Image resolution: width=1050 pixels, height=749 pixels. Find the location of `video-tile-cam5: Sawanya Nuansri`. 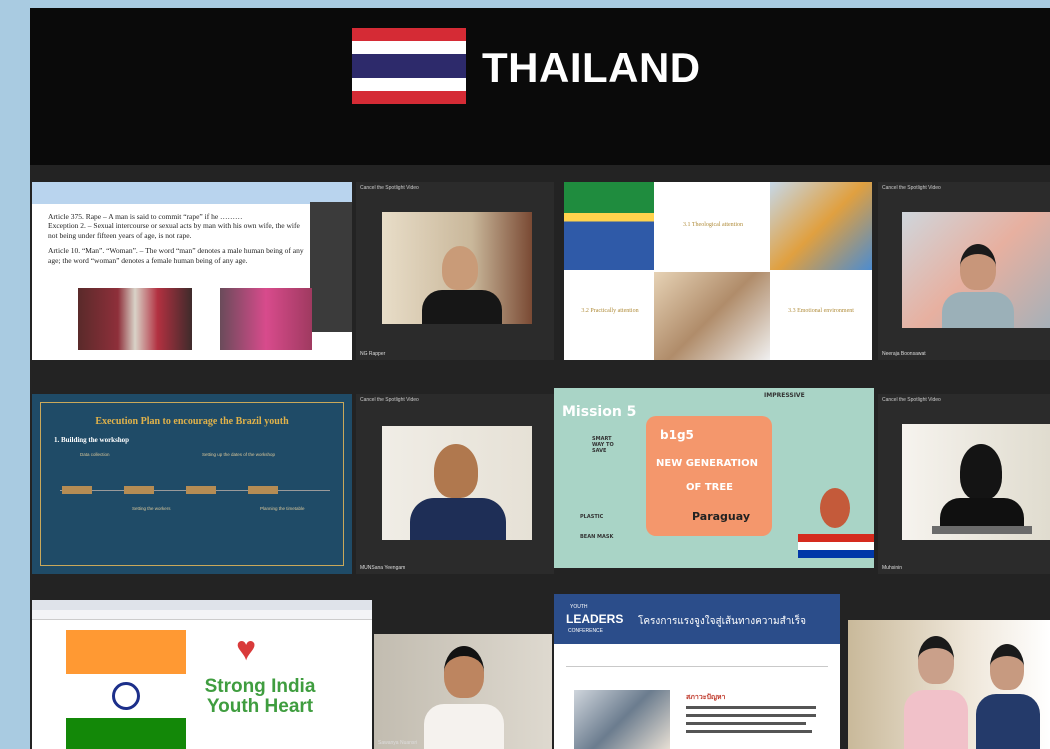

video-tile-cam5: Sawanya Nuansri is located at coordinates (463, 691).